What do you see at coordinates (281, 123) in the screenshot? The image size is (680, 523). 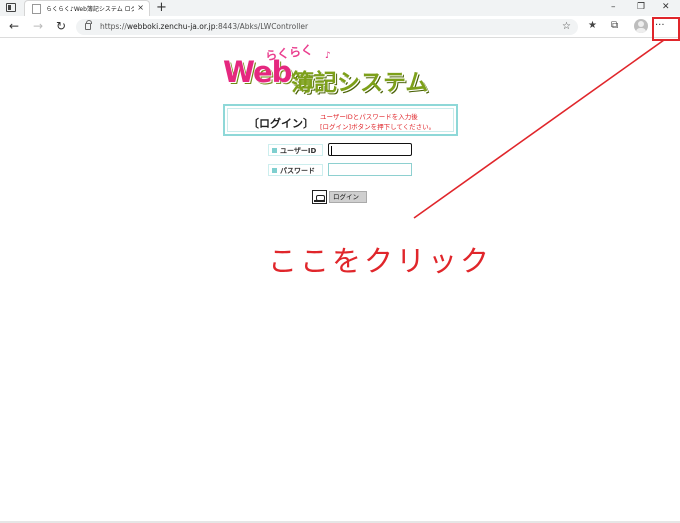 I see `login-title: 〔ログイン〕` at bounding box center [281, 123].